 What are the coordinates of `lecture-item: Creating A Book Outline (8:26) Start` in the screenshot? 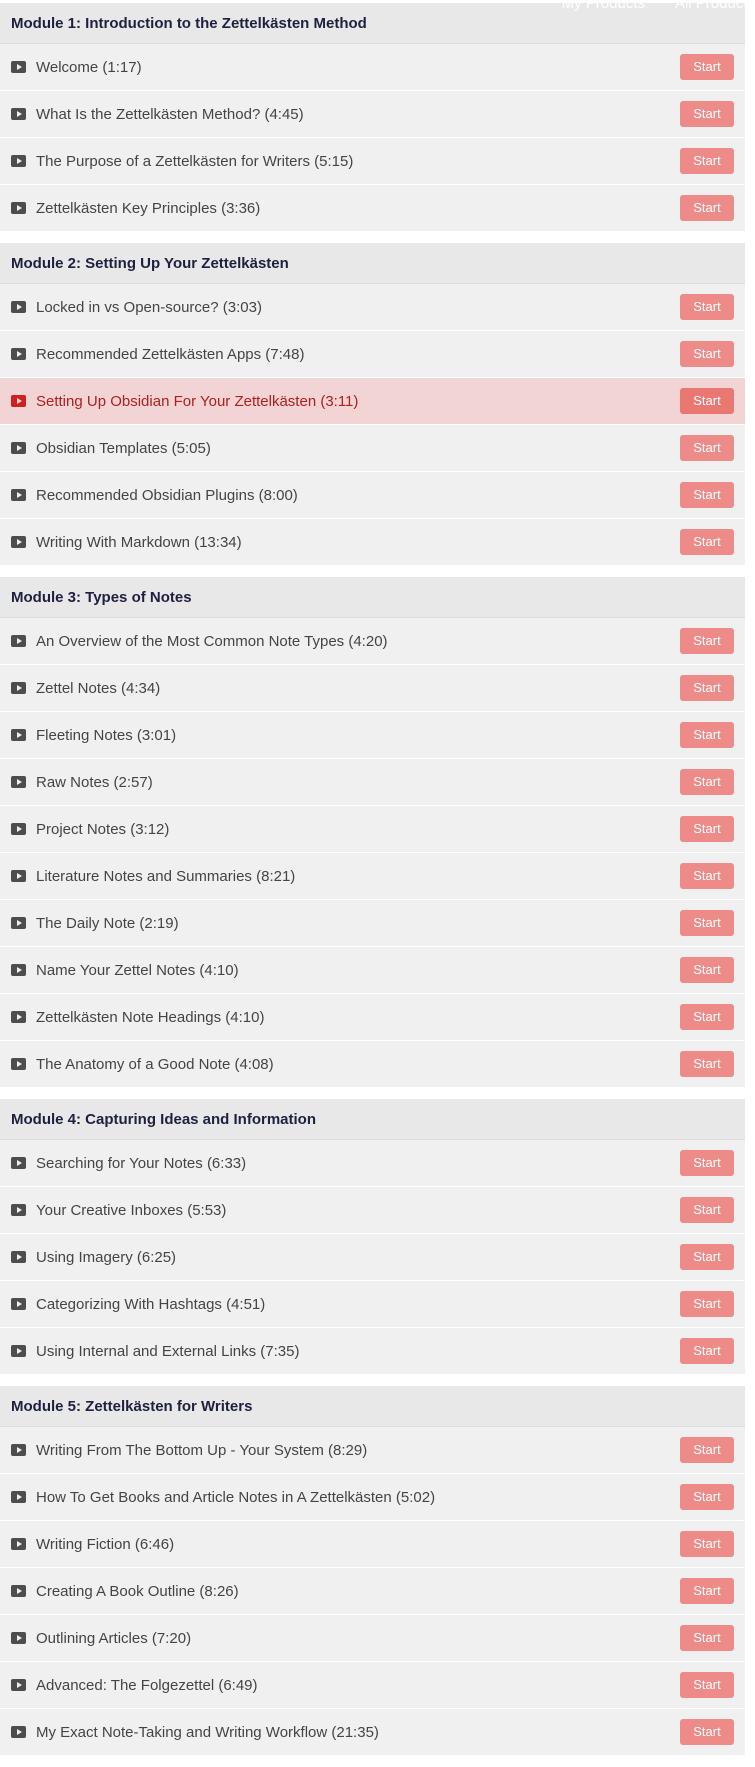 It's located at (372, 1591).